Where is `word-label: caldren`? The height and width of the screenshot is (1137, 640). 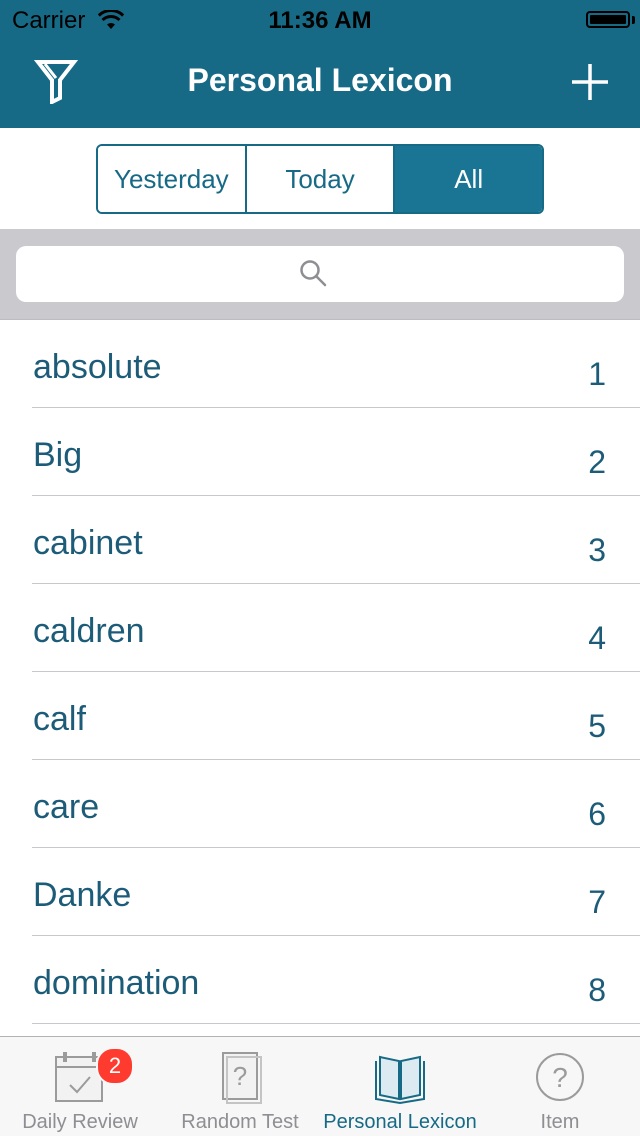
word-label: caldren is located at coordinates (89, 631).